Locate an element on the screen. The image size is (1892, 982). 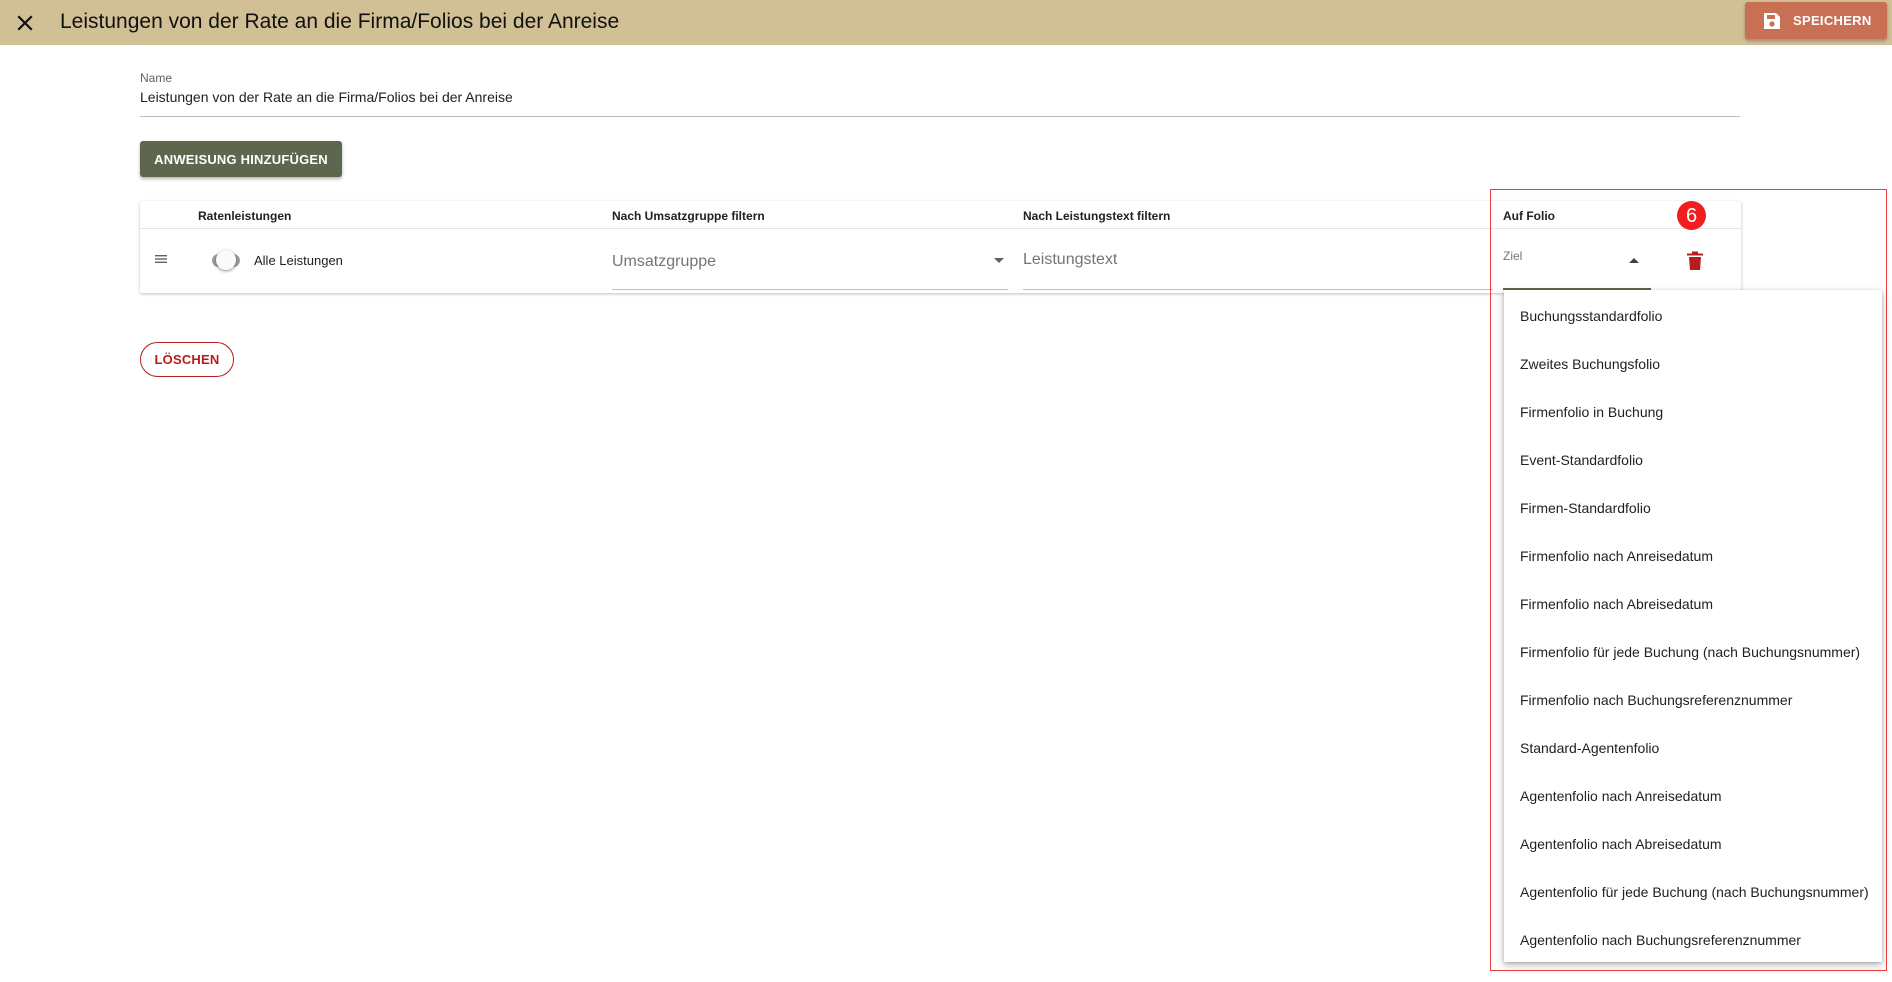
save-button-label: SPEICHERN is located at coordinates (1832, 20).